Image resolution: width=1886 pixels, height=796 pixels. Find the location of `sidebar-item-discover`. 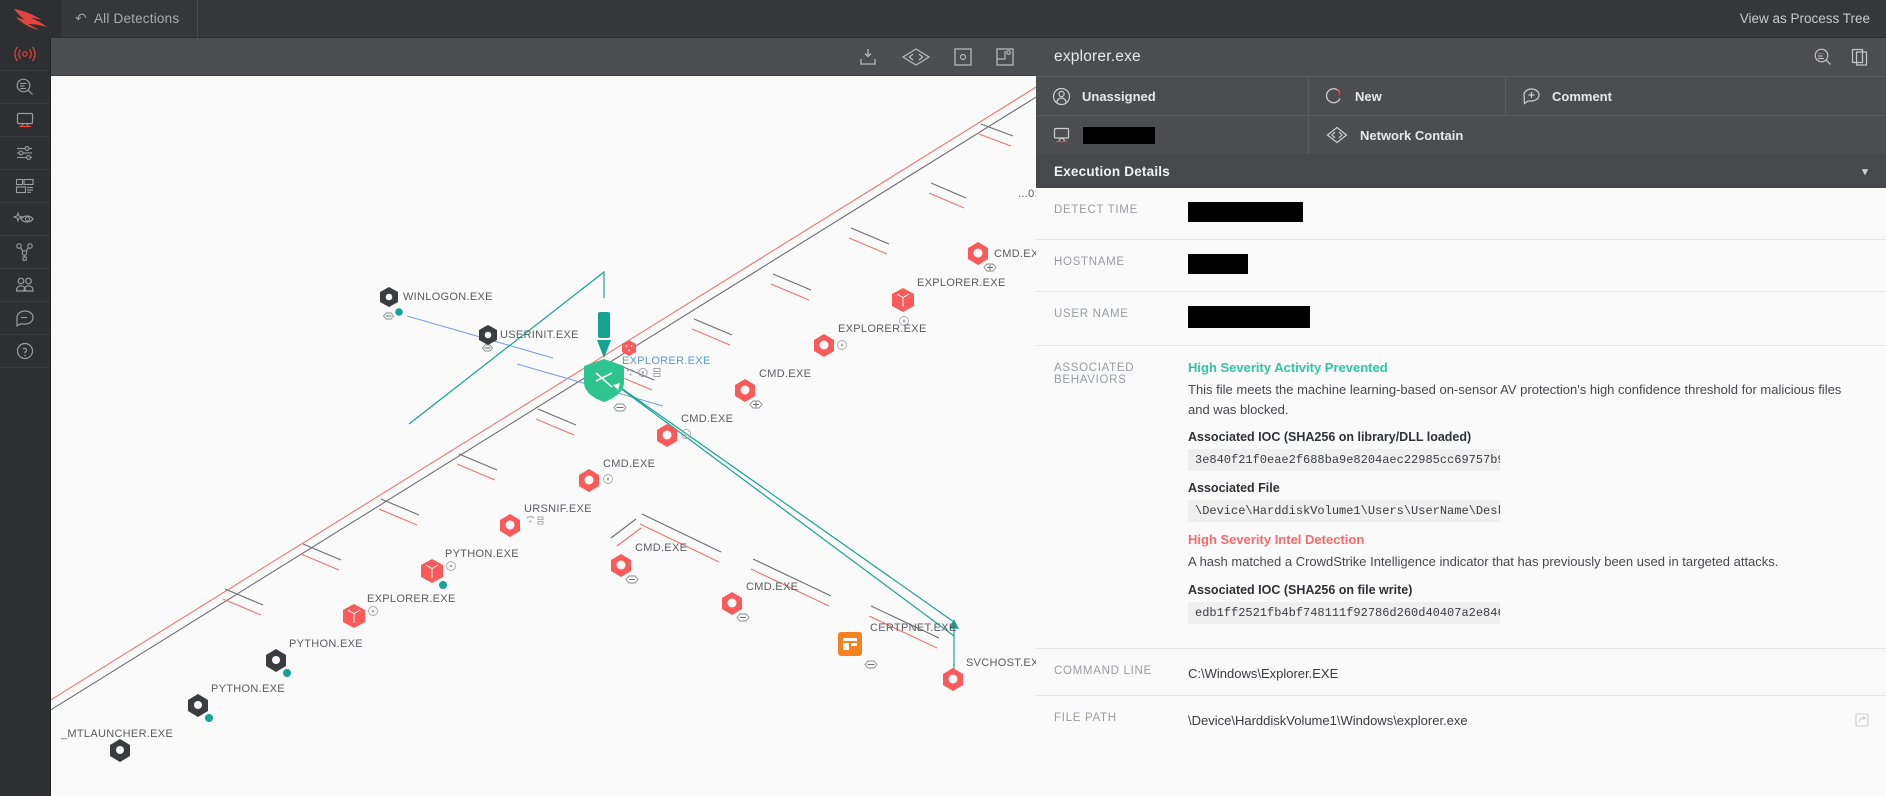

sidebar-item-discover is located at coordinates (25, 219).